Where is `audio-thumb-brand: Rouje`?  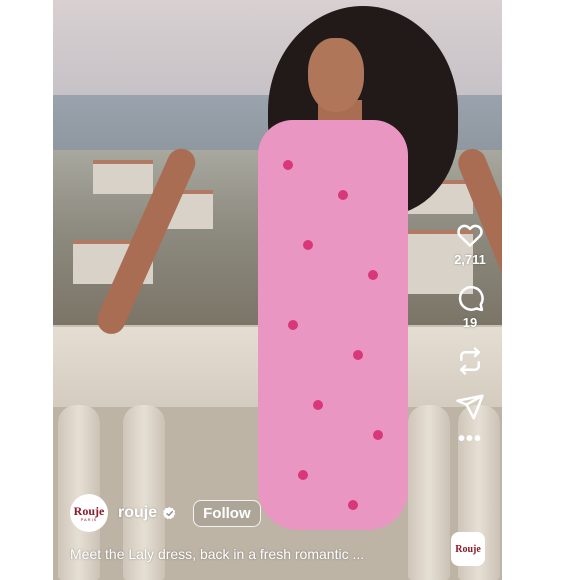
audio-thumb-brand: Rouje is located at coordinates (468, 549).